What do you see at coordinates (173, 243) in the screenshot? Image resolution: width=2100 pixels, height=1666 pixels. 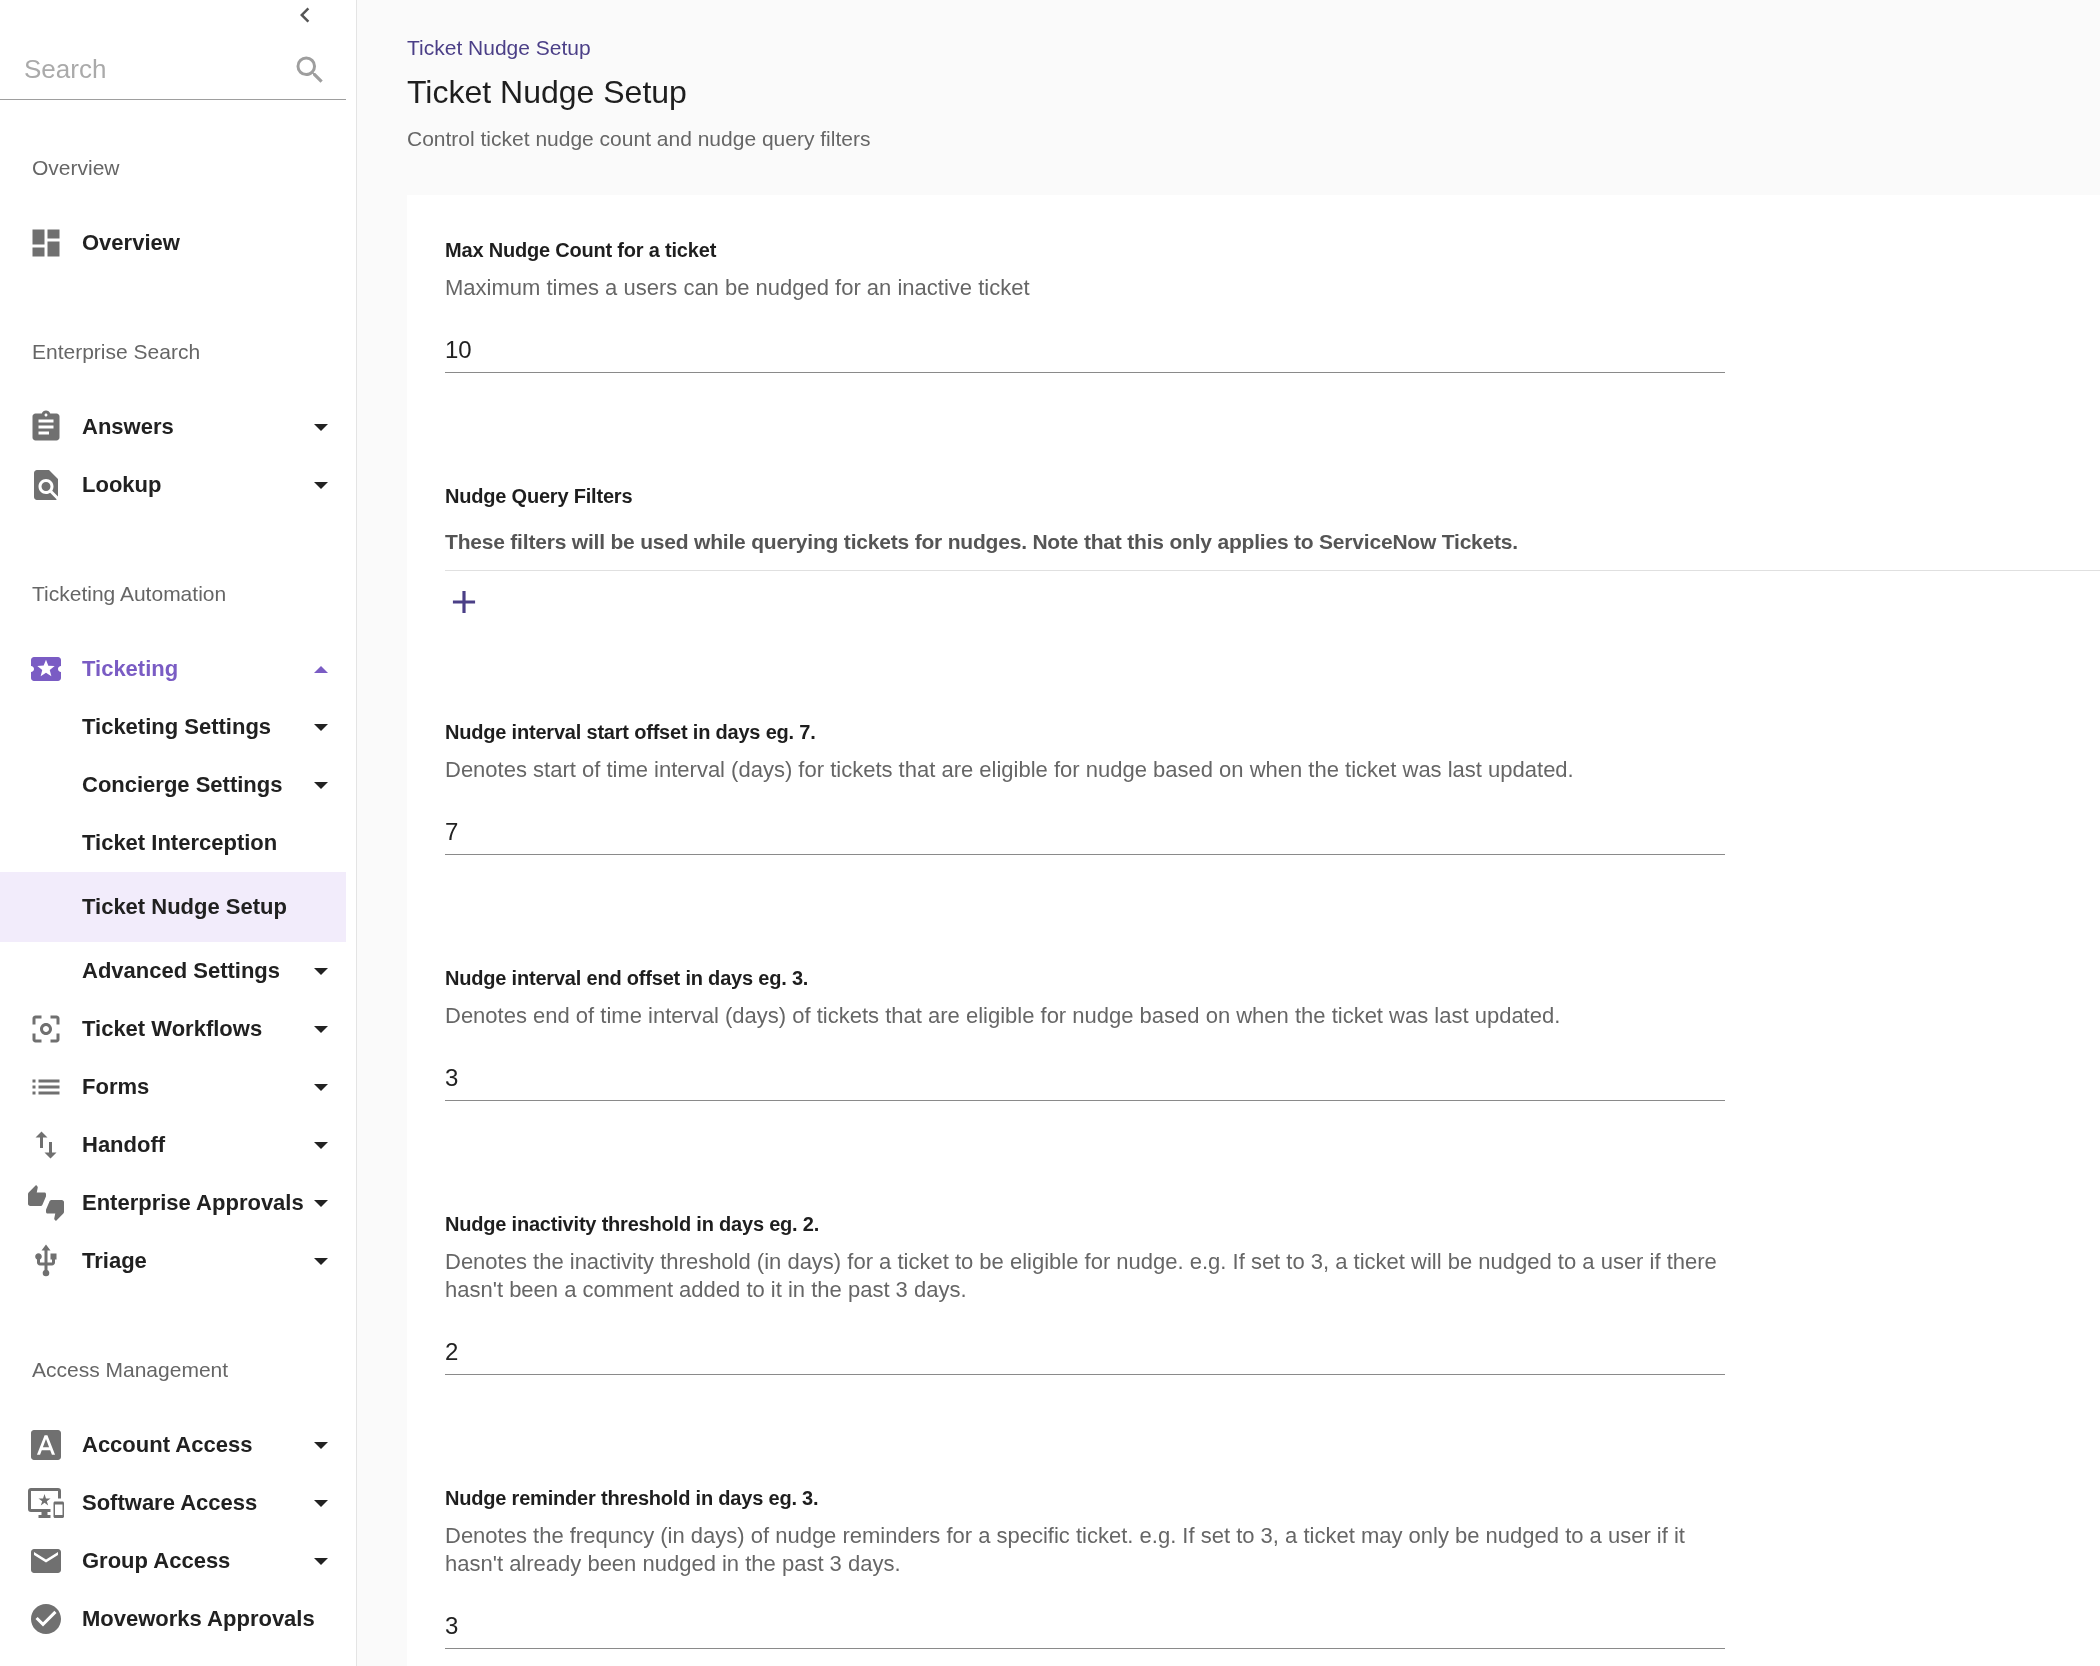 I see `sidebar-item: Overview` at bounding box center [173, 243].